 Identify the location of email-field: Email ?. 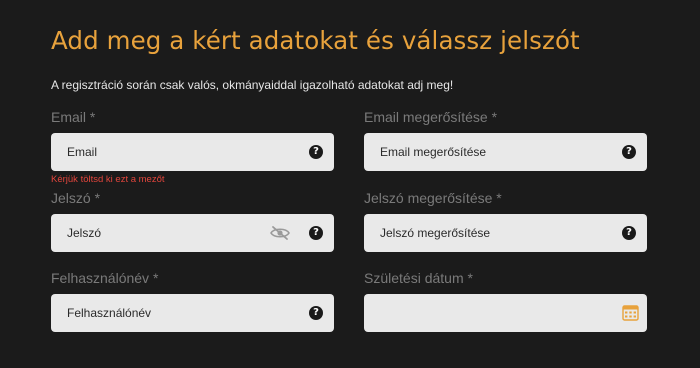
(192, 152).